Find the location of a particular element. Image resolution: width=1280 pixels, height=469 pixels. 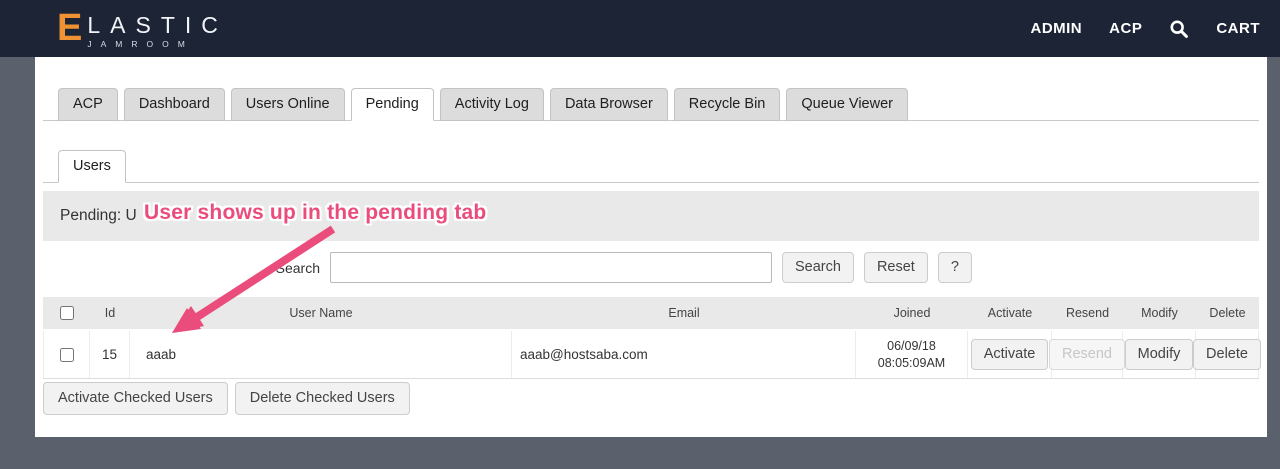

tab-pending: Pending is located at coordinates (392, 104).